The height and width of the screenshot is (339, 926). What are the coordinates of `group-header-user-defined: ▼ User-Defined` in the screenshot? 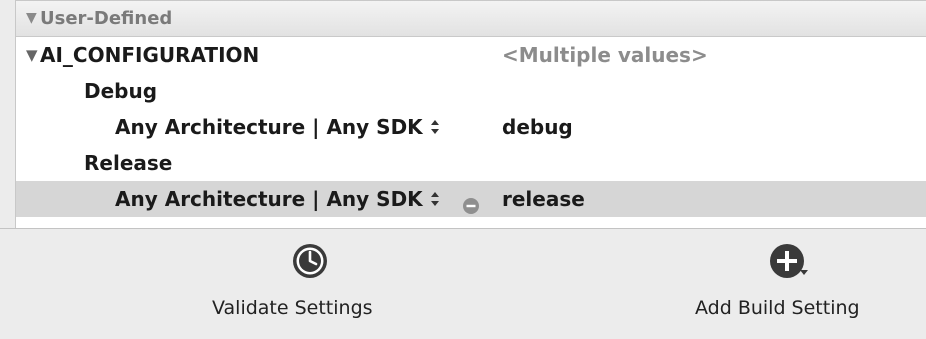 It's located at (471, 19).